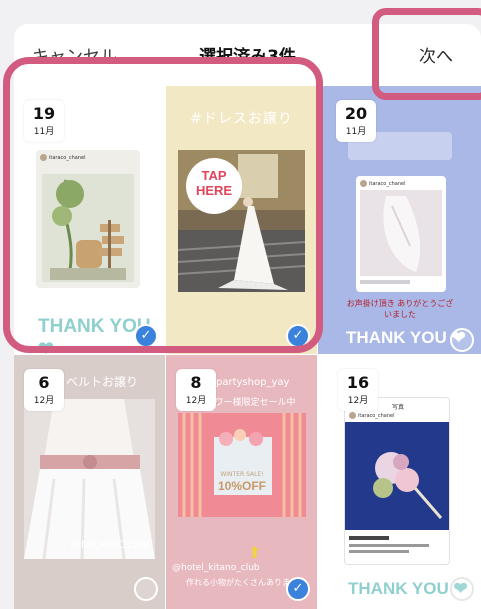  Describe the element at coordinates (241, 119) in the screenshot. I see `story-heading: #ドレスお譲り` at that location.